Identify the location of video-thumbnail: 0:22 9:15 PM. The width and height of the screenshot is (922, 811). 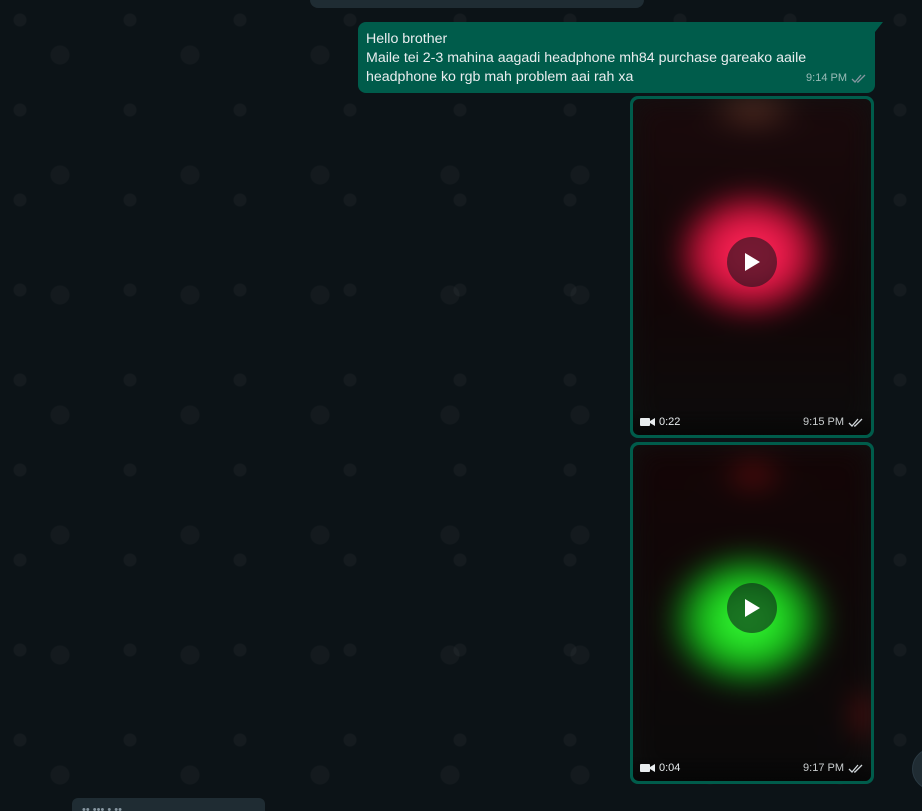
(752, 267).